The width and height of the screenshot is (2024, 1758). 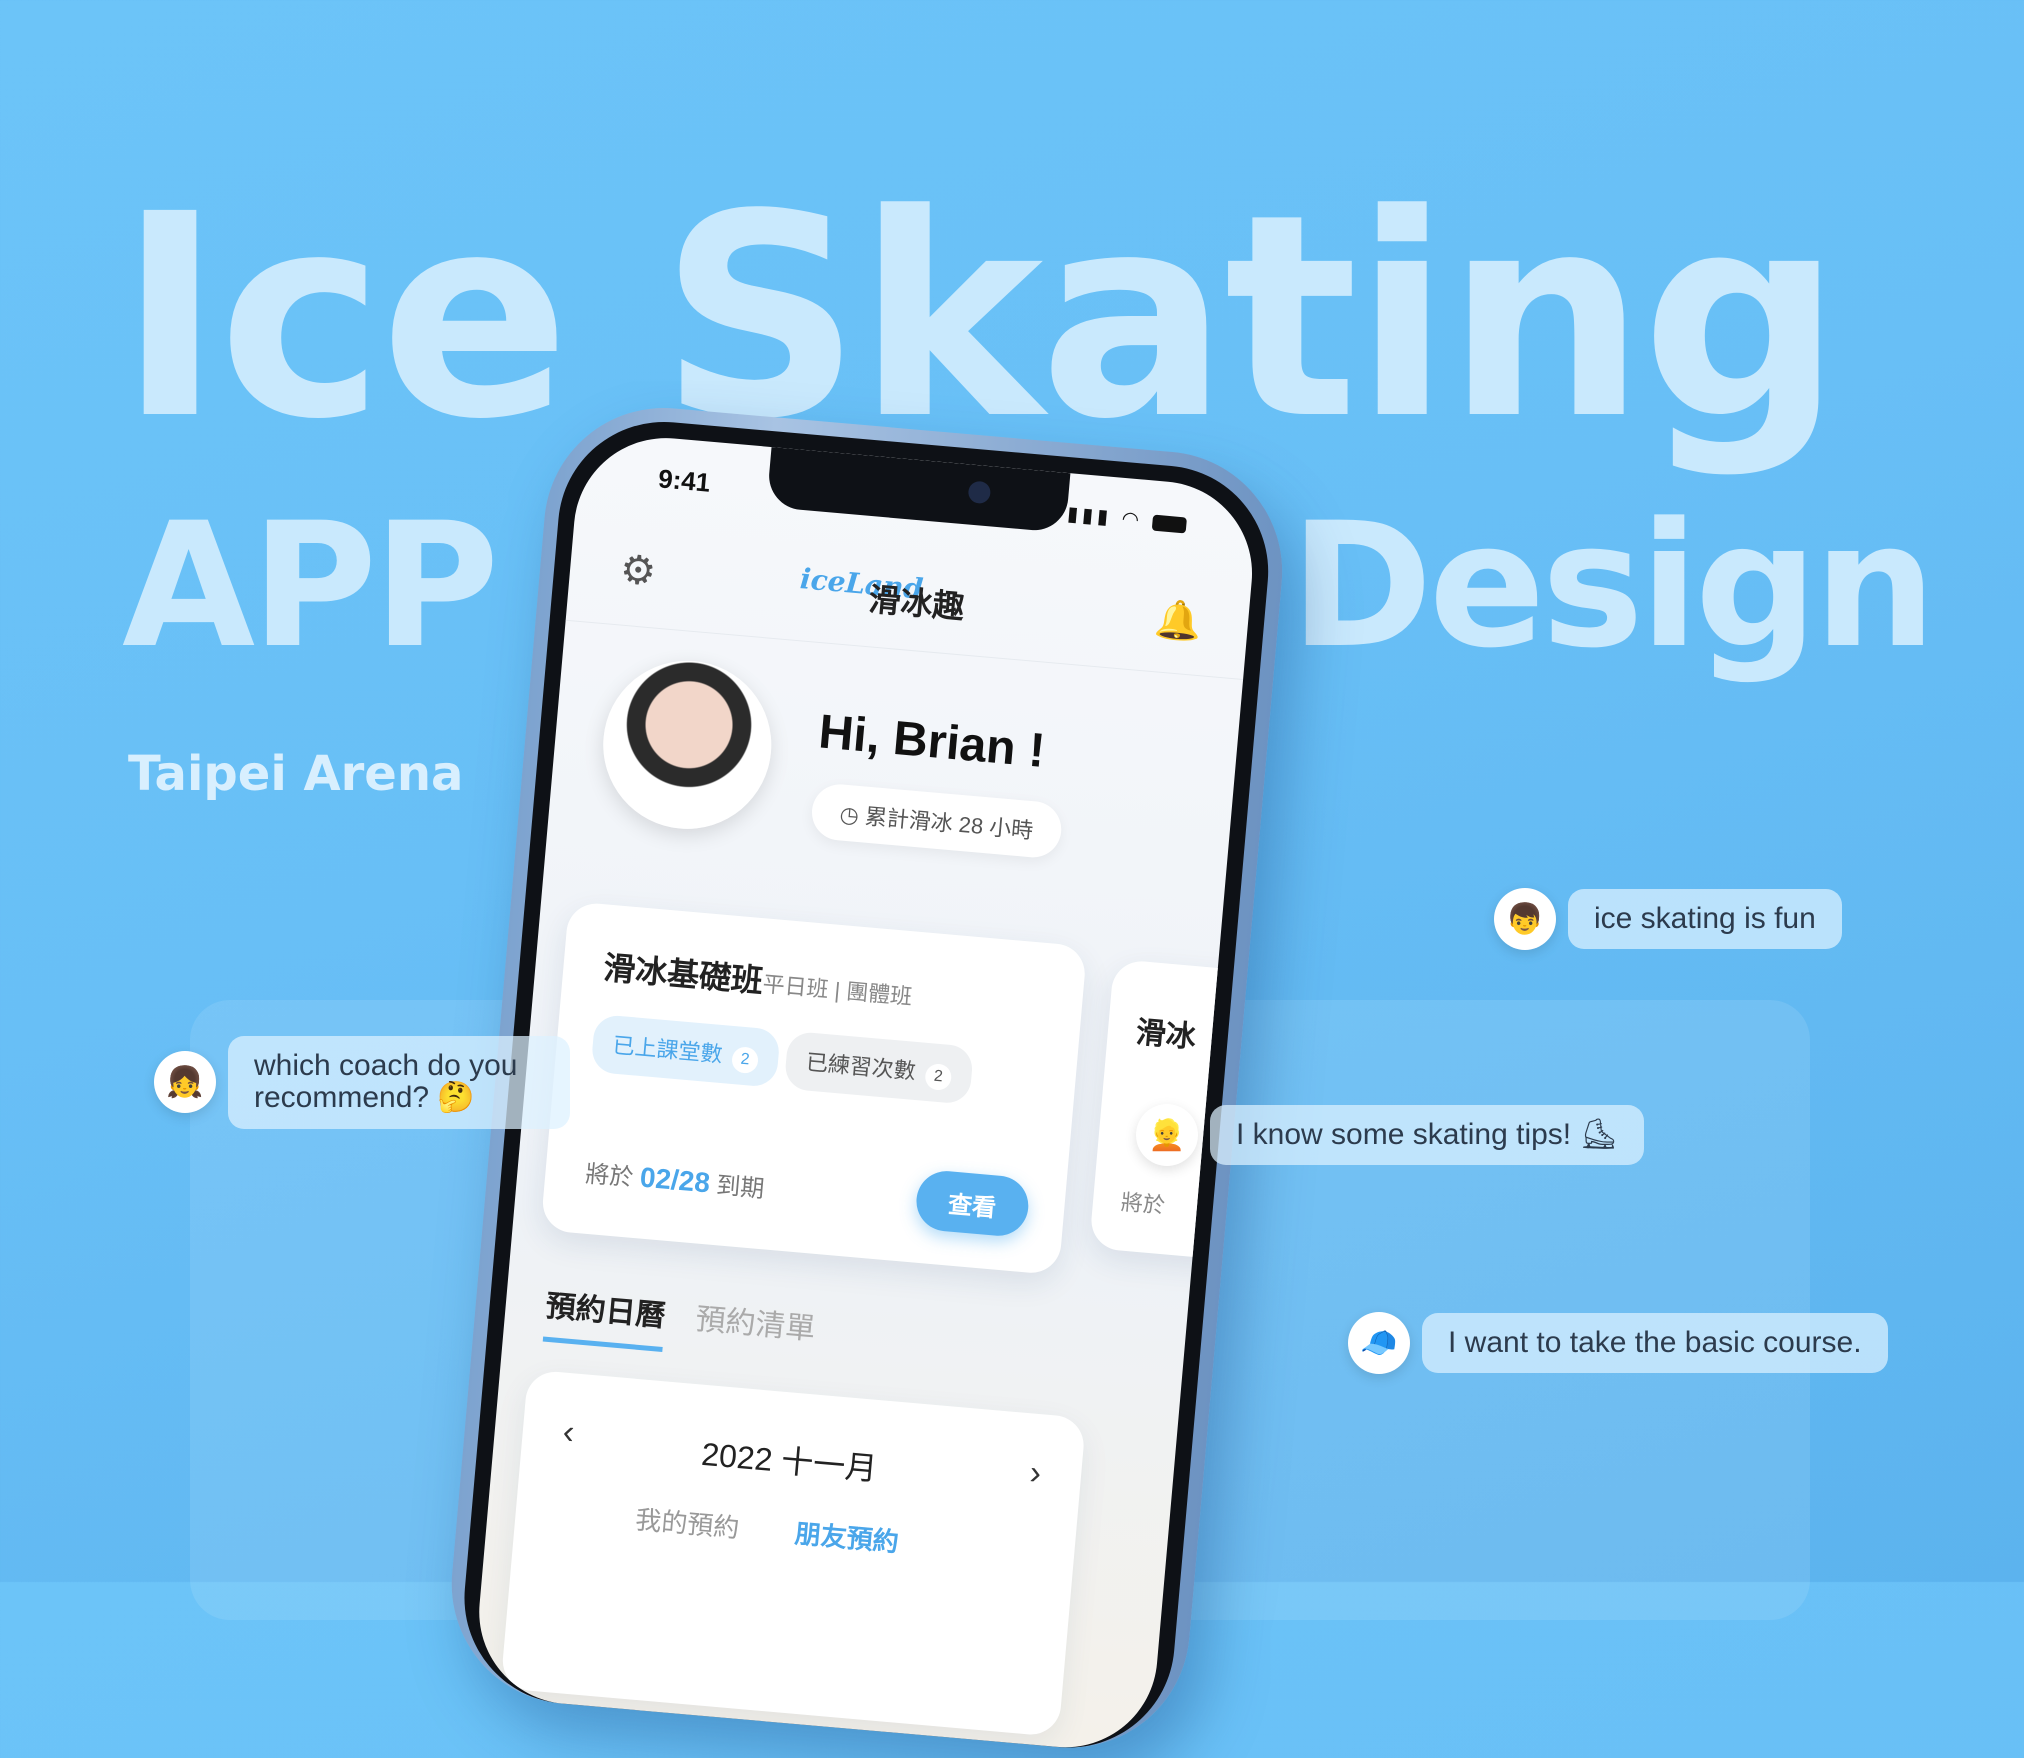 I want to click on chat-bubble-text: ice skating is fun, so click(x=1705, y=919).